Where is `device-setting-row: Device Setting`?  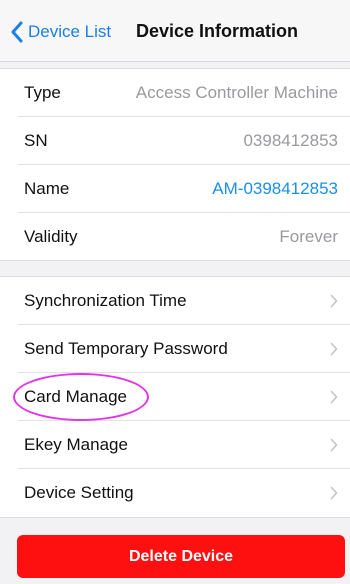
device-setting-row: Device Setting is located at coordinates (175, 493).